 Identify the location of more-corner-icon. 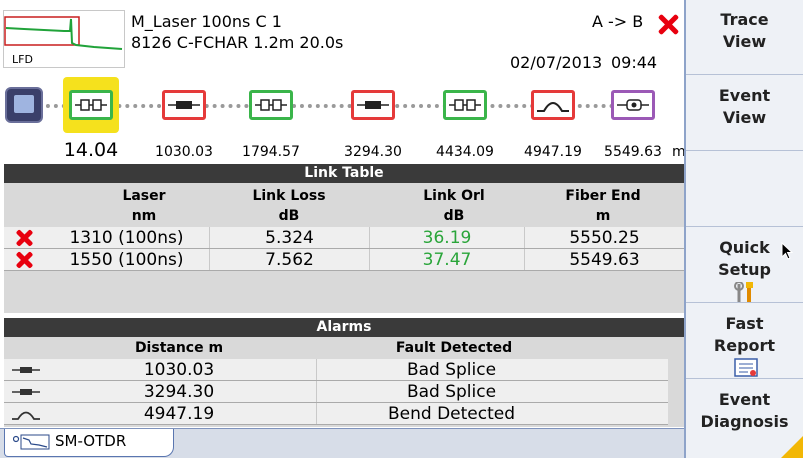
(792, 447).